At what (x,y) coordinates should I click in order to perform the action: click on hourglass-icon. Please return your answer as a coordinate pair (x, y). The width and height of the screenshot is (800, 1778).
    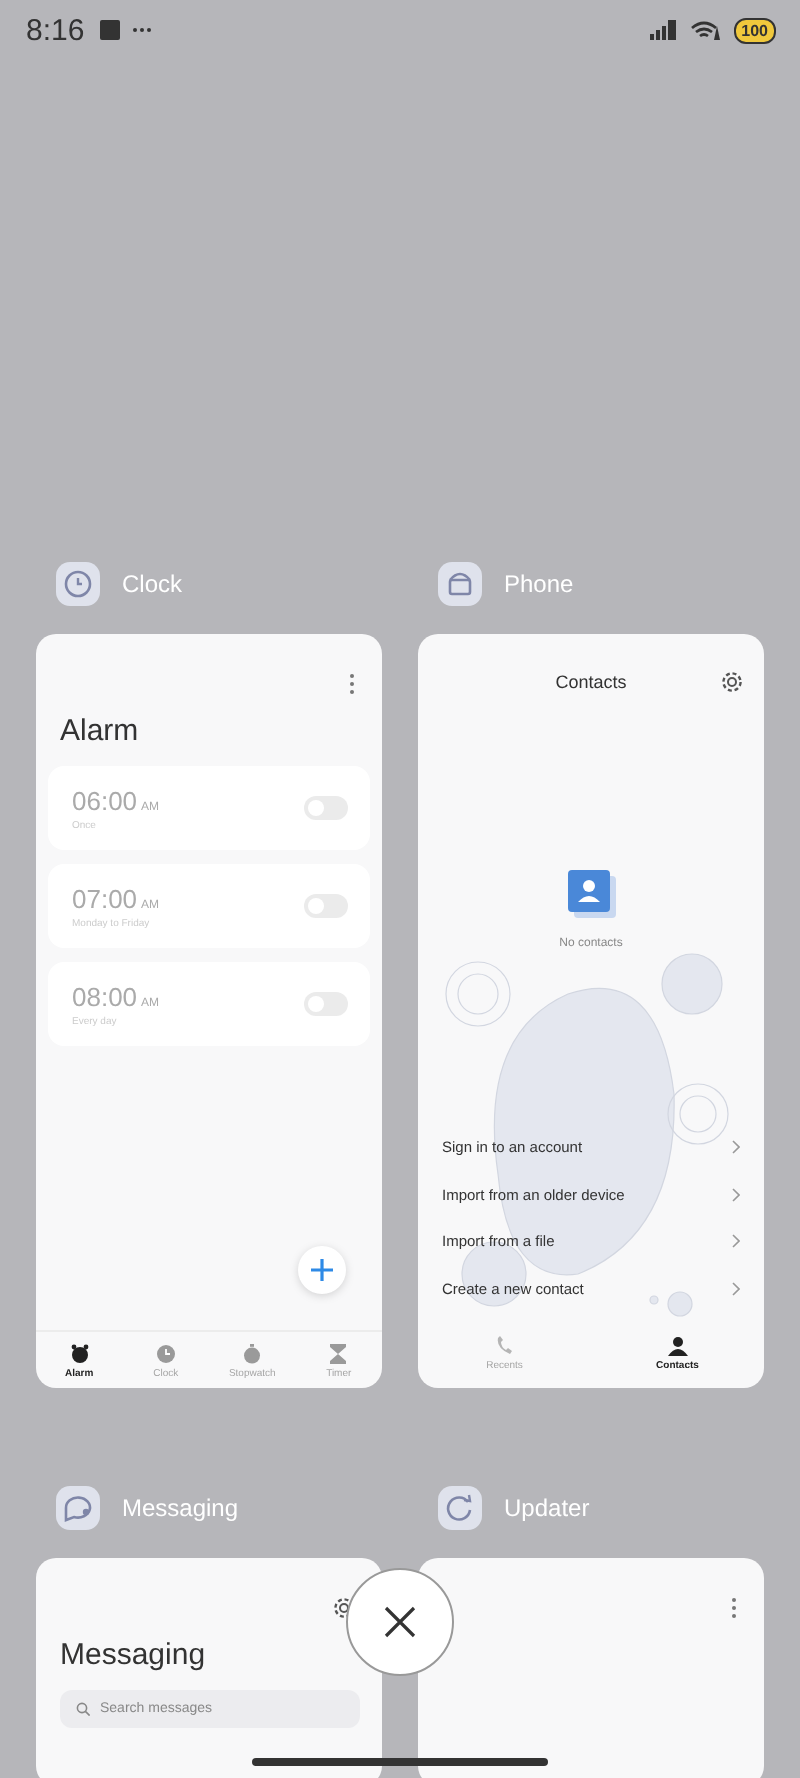
    Looking at the image, I should click on (338, 1354).